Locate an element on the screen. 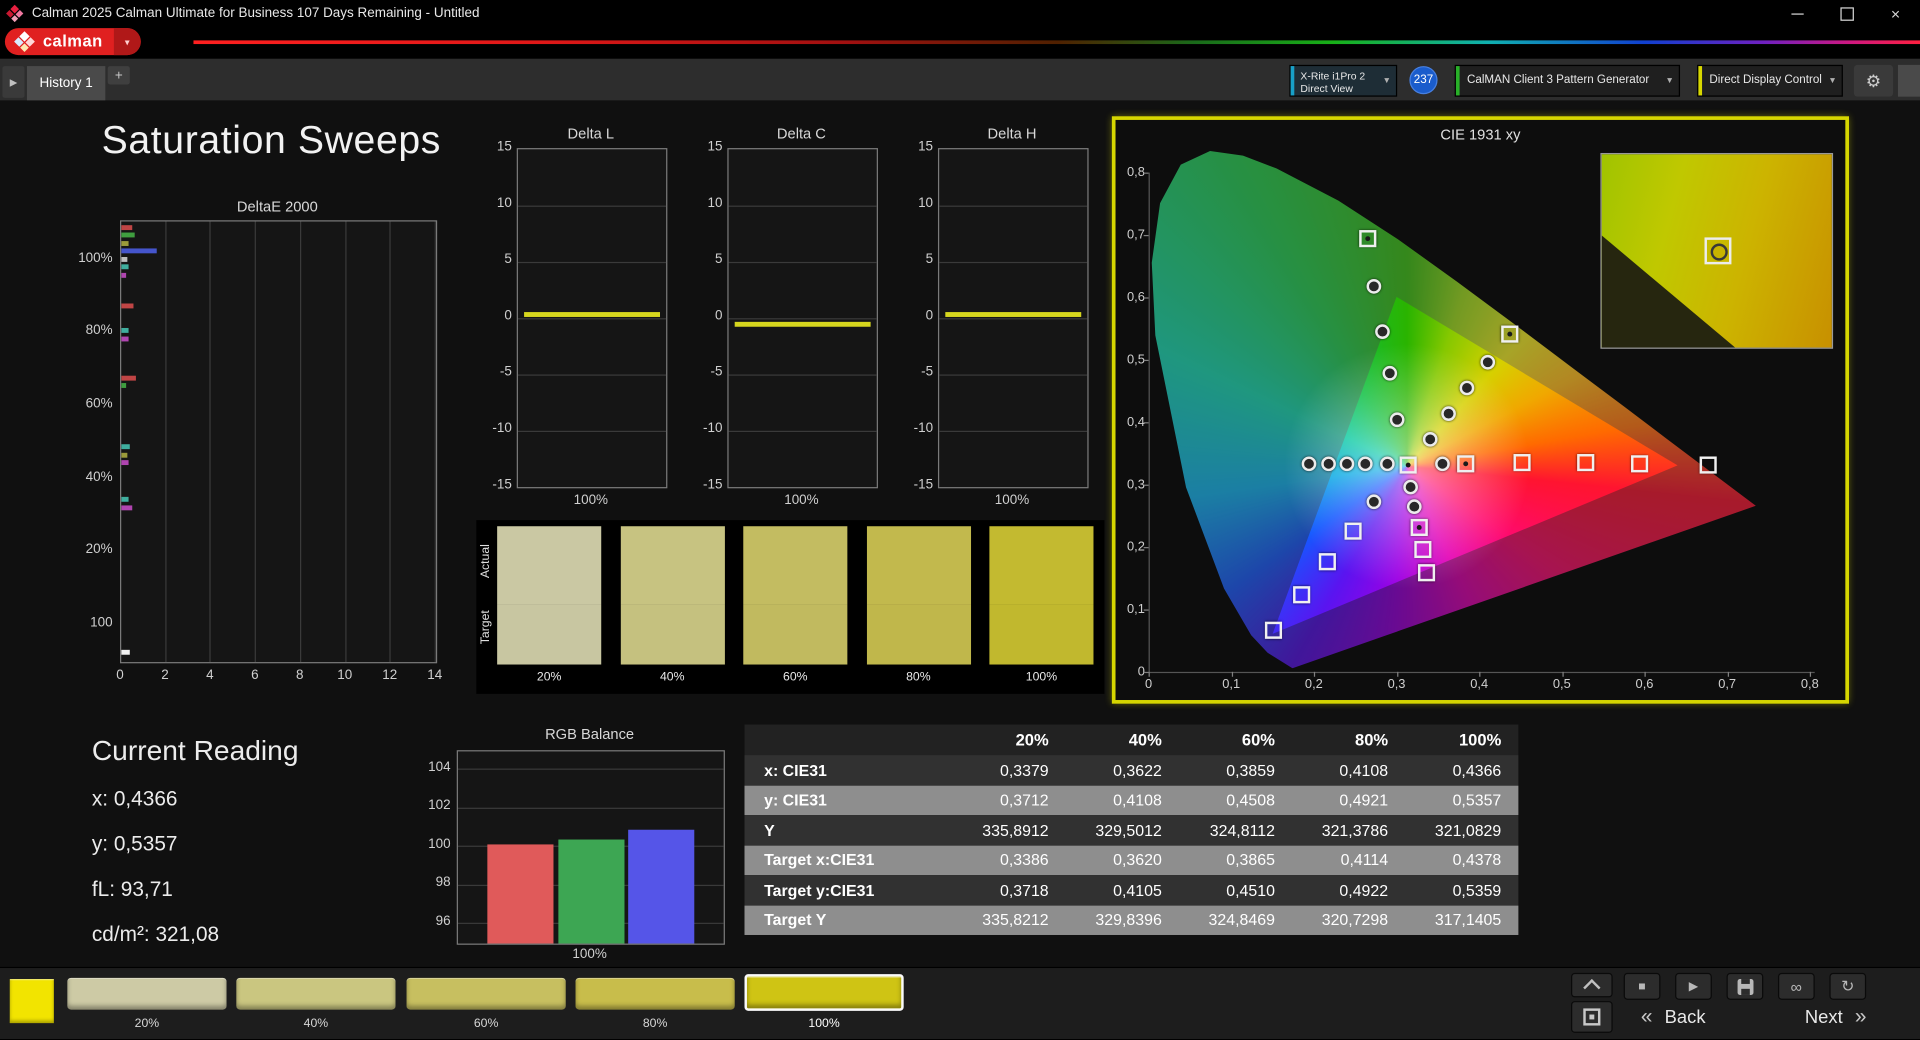 This screenshot has width=1920, height=1040. calman-menu-button: calman ▾ is located at coordinates (72, 42).